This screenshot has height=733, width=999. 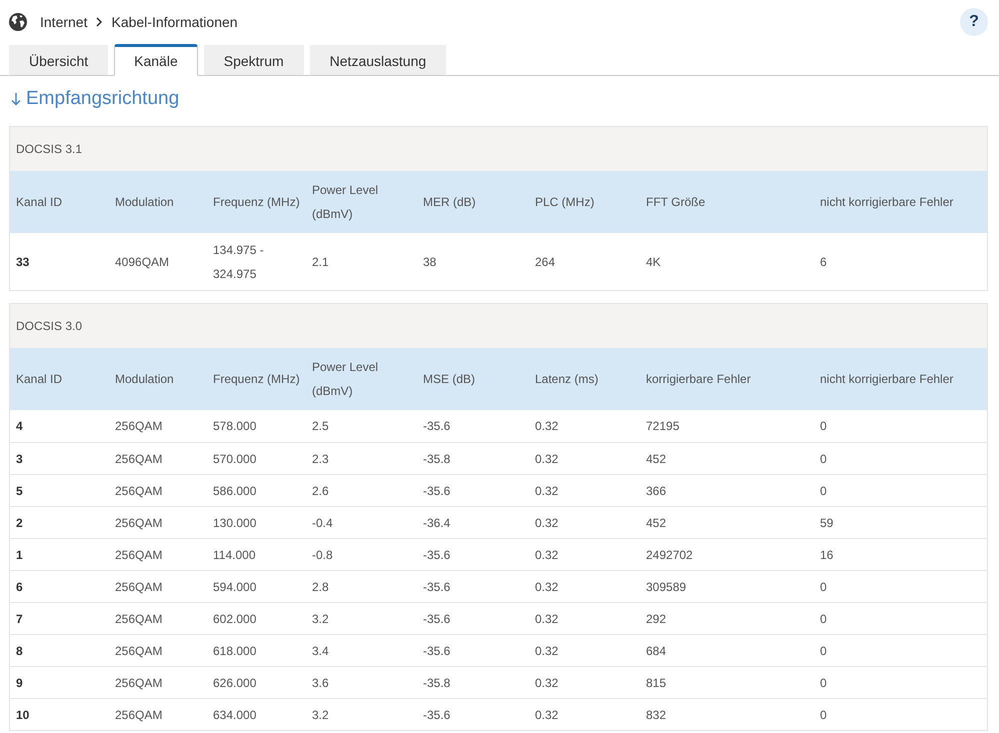 I want to click on table-cell-text: 2.3, so click(x=320, y=459).